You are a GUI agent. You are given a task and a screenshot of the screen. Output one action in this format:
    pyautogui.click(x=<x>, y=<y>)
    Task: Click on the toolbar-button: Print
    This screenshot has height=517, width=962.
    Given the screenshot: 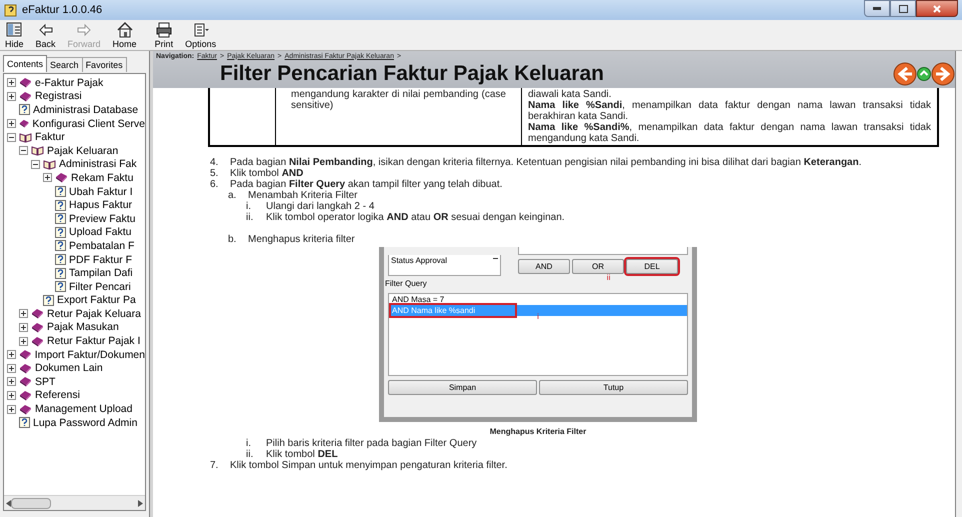 What is the action you would take?
    pyautogui.click(x=164, y=35)
    